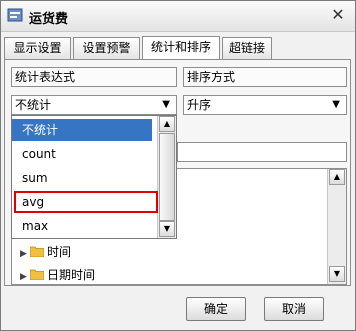 The width and height of the screenshot is (356, 331). Describe the element at coordinates (216, 309) in the screenshot. I see `ok-button: 确定` at that location.